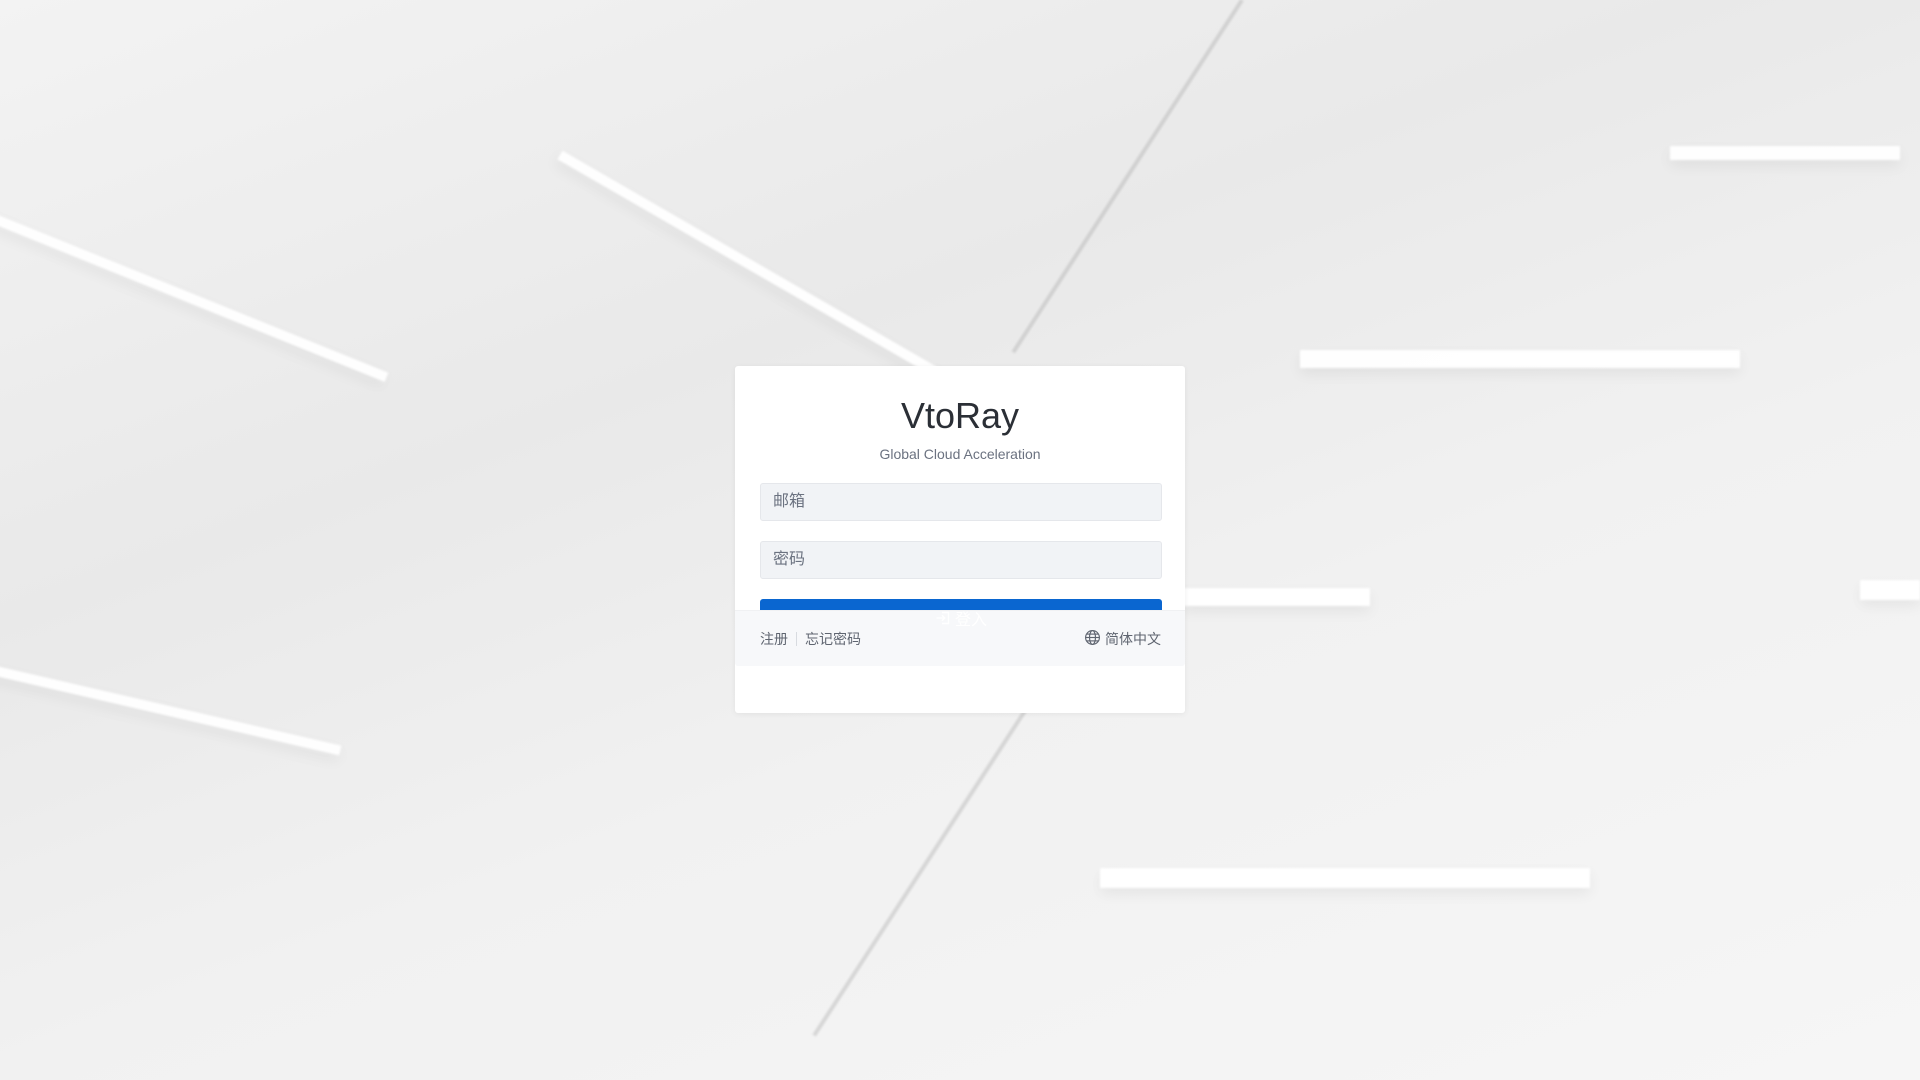 This screenshot has width=1920, height=1080. I want to click on login-arrow-icon, so click(943, 618).